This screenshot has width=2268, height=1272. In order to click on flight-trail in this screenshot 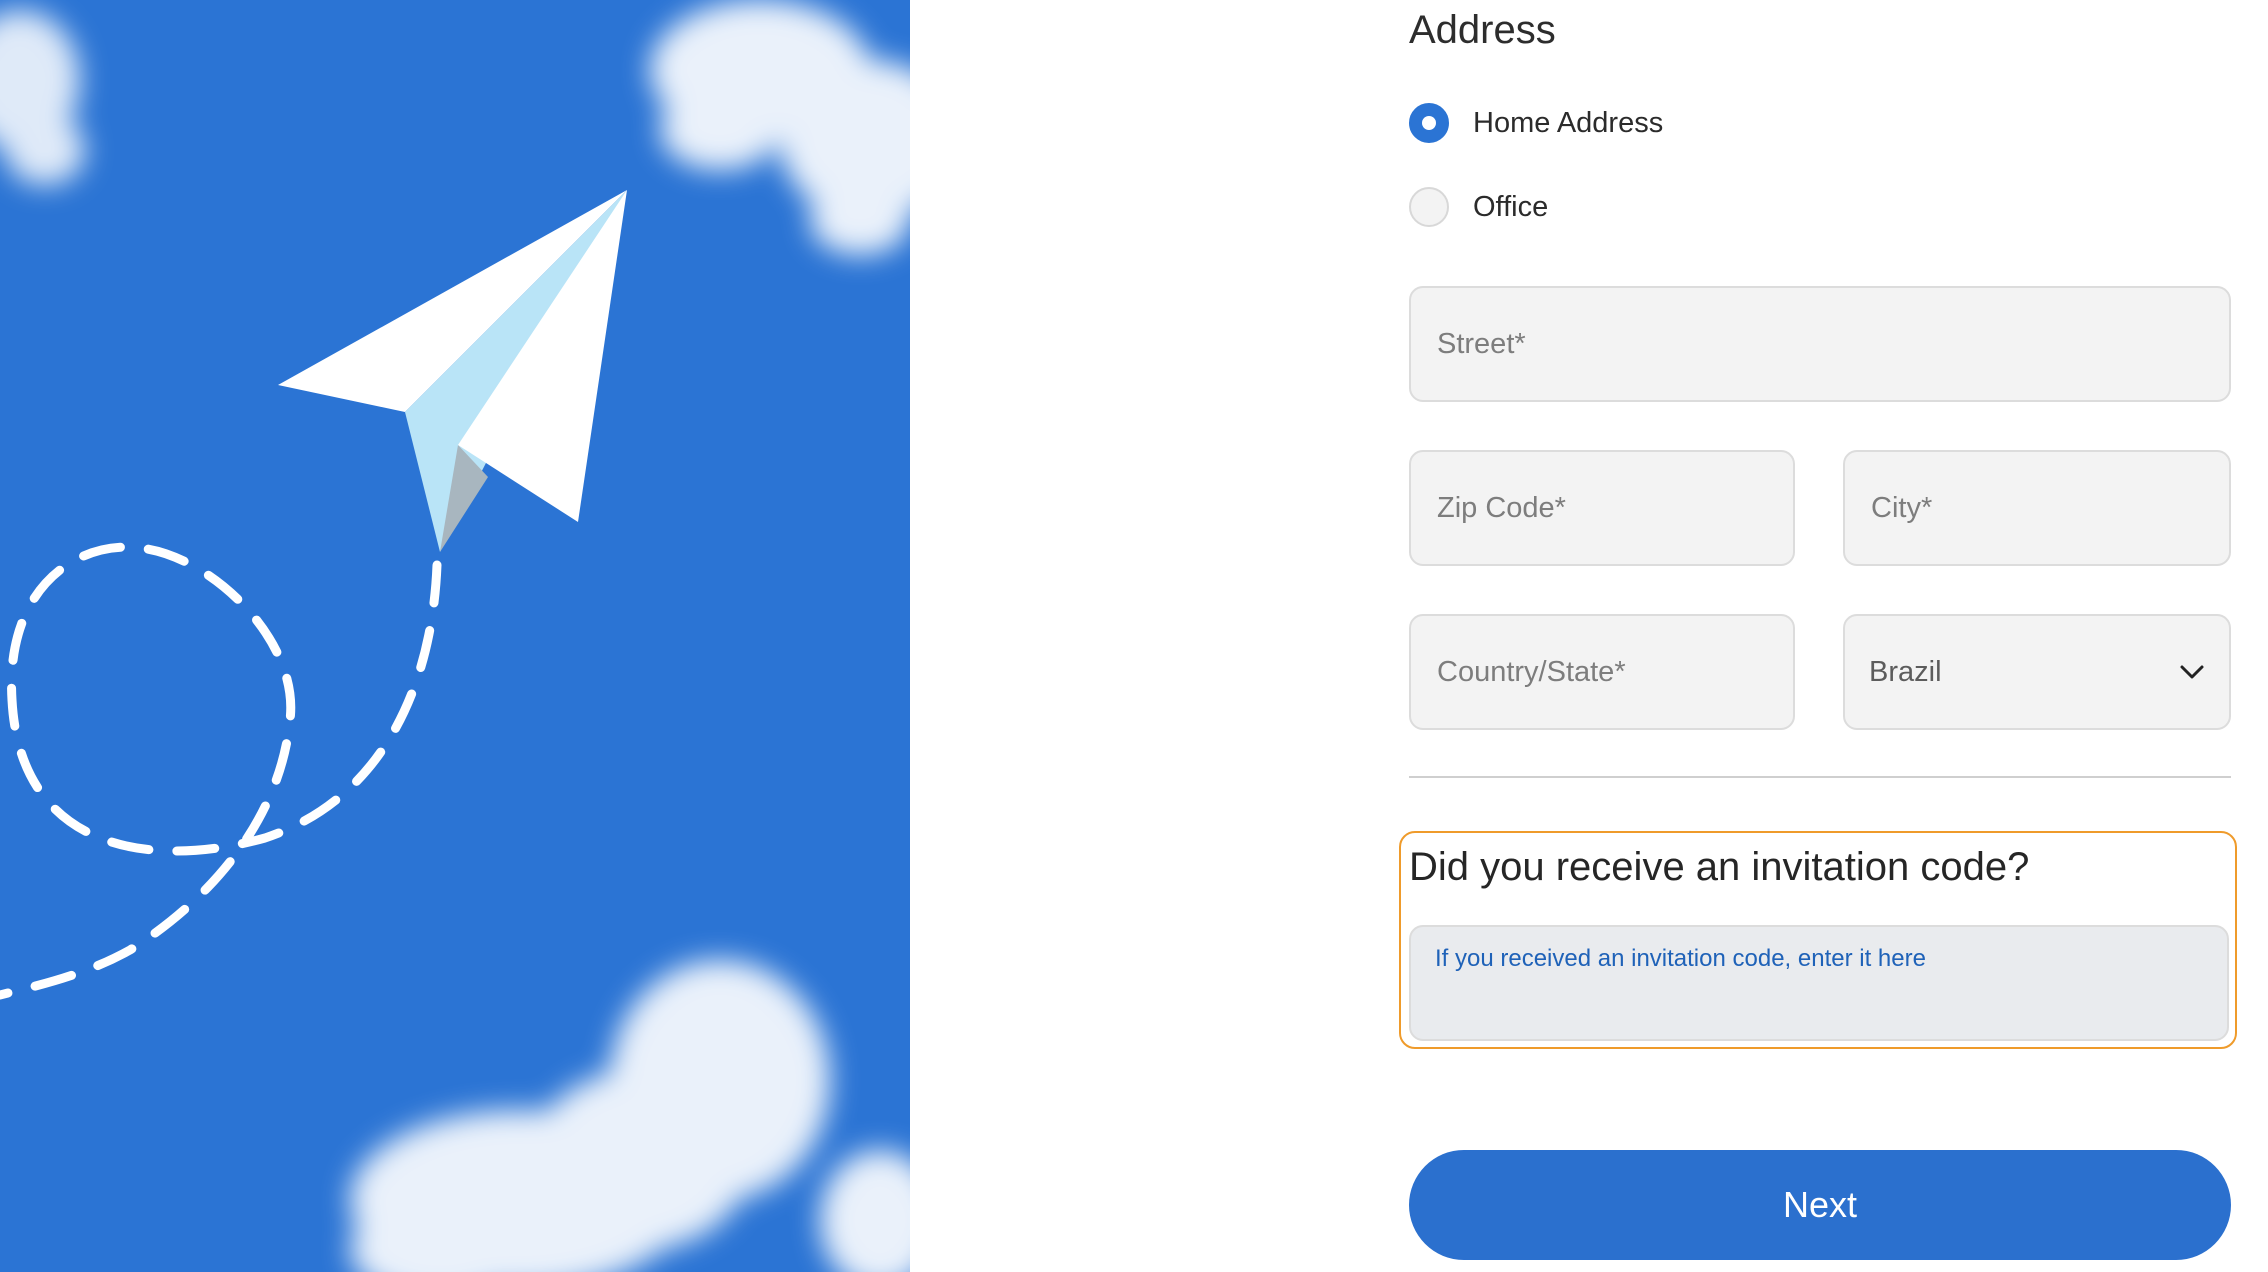, I will do `click(221, 771)`.